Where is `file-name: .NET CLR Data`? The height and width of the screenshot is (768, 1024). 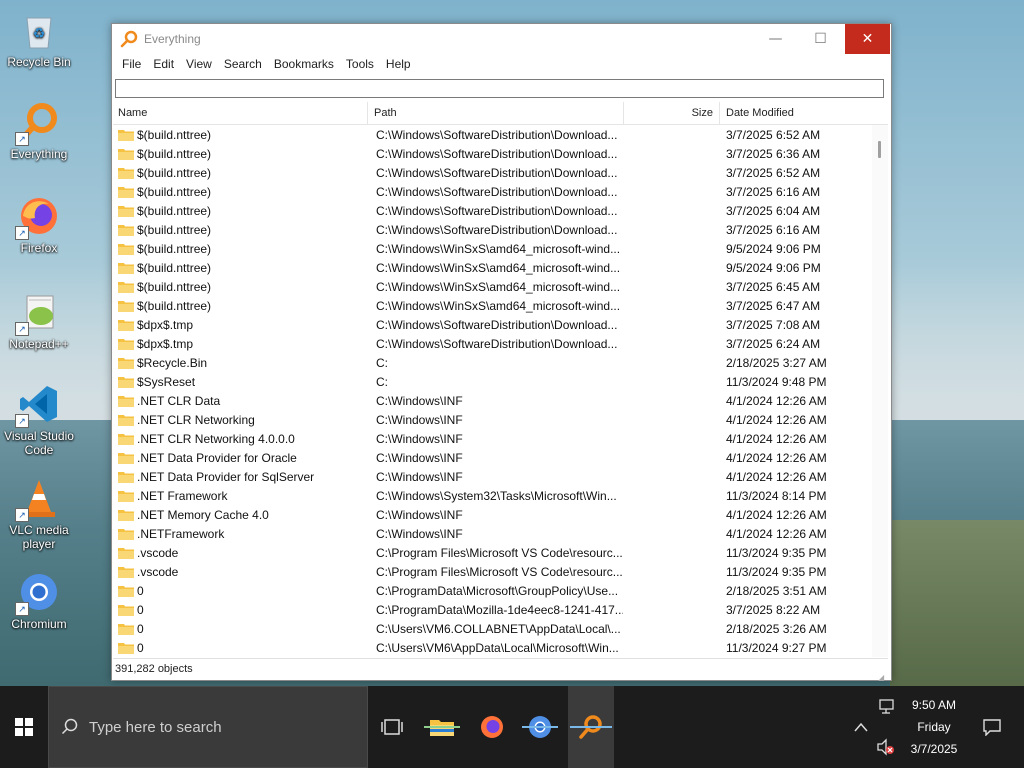 file-name: .NET CLR Data is located at coordinates (179, 400).